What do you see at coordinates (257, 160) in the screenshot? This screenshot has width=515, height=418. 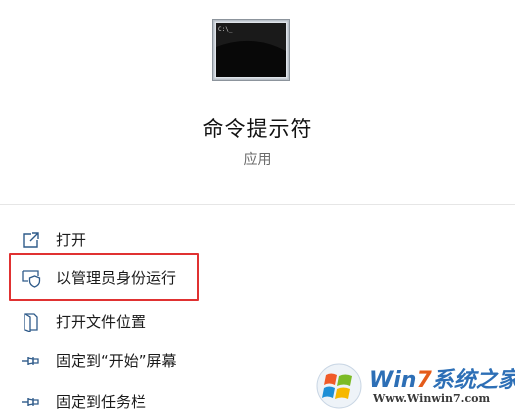 I see `app-subtitle: 应用` at bounding box center [257, 160].